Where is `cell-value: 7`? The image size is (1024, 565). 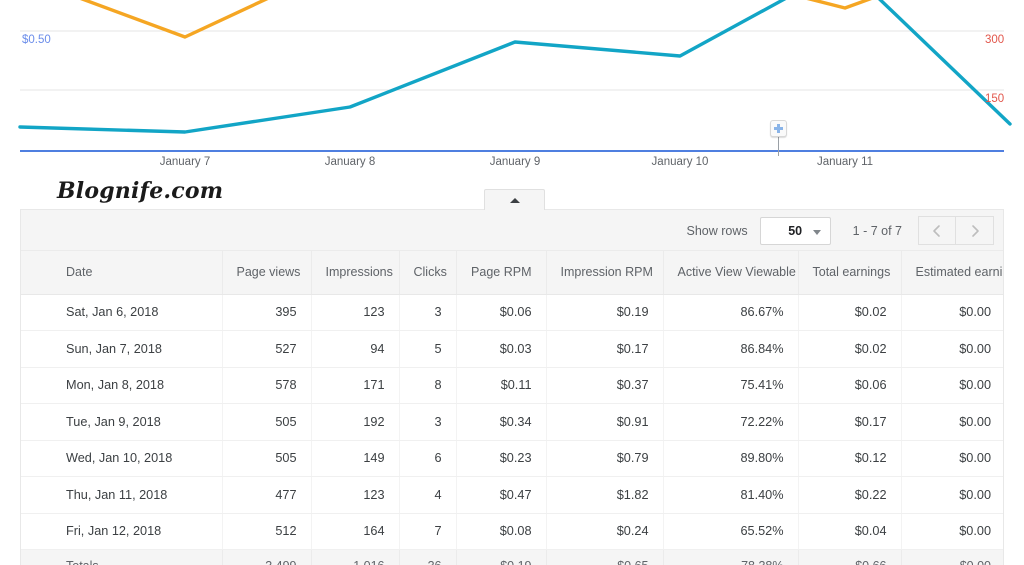
cell-value: 7 is located at coordinates (428, 531).